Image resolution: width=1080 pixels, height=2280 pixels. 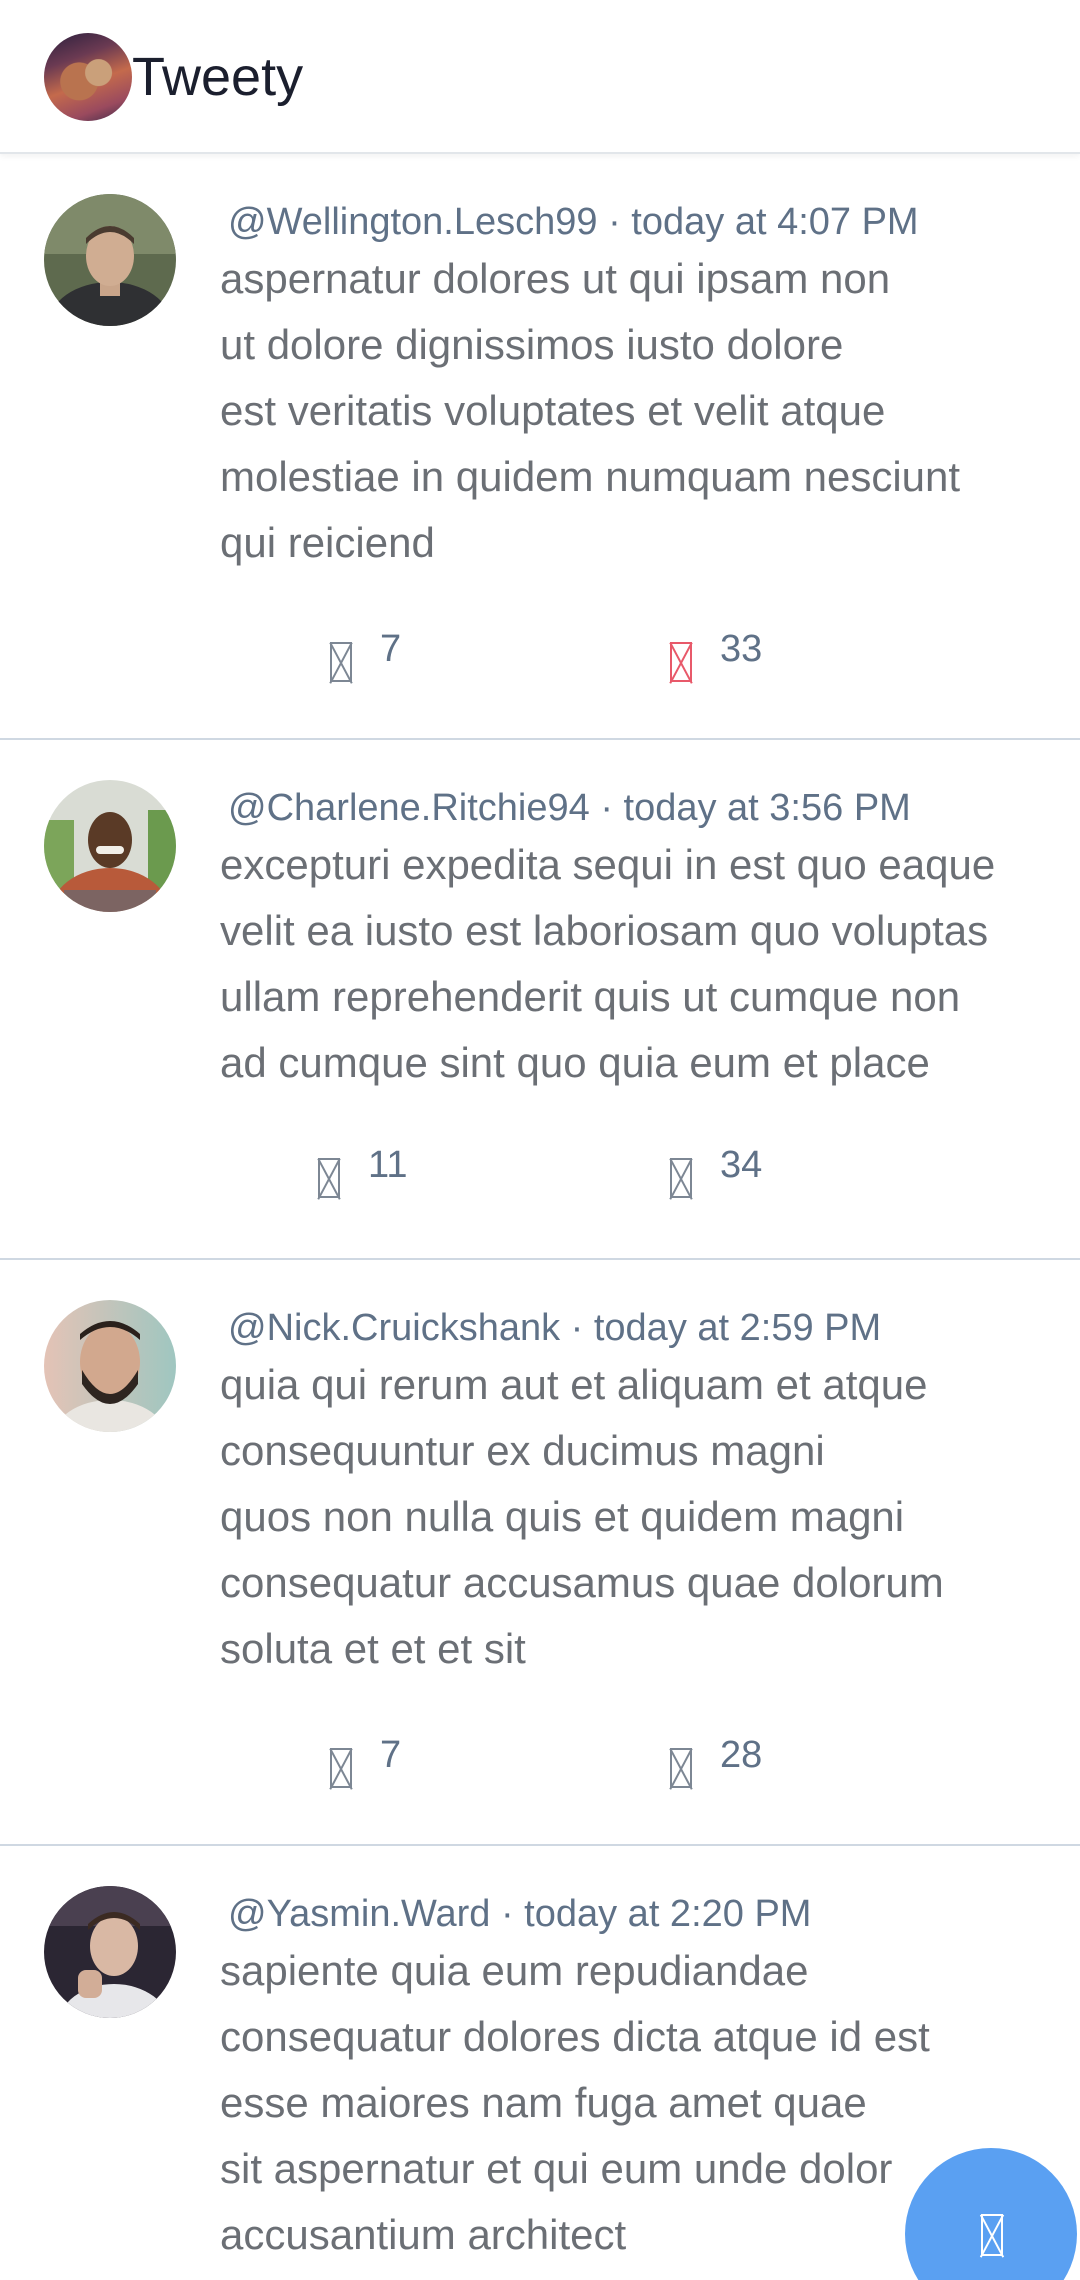 What do you see at coordinates (569, 808) in the screenshot?
I see `tweet-meta: @Charlene.Ritchie94 · today at 3:56 PM` at bounding box center [569, 808].